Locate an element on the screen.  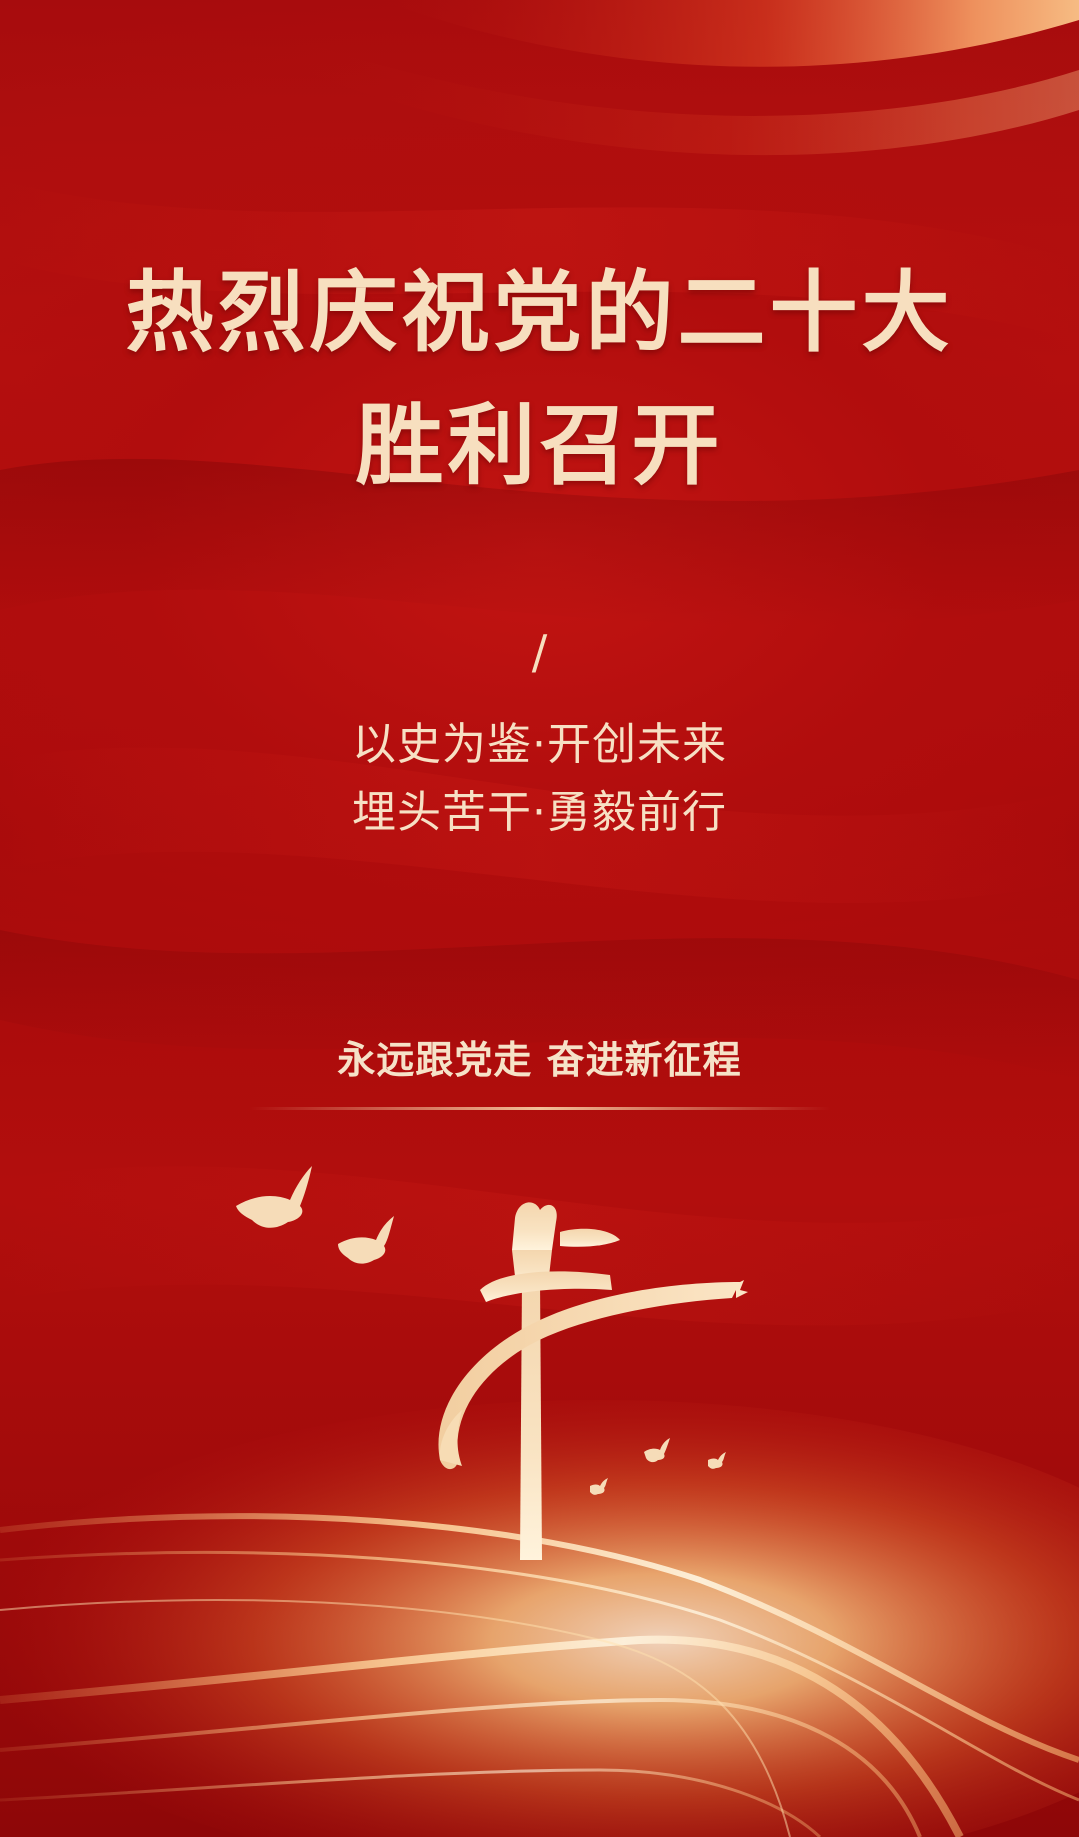
huabiao-emblem is located at coordinates (492, 1363).